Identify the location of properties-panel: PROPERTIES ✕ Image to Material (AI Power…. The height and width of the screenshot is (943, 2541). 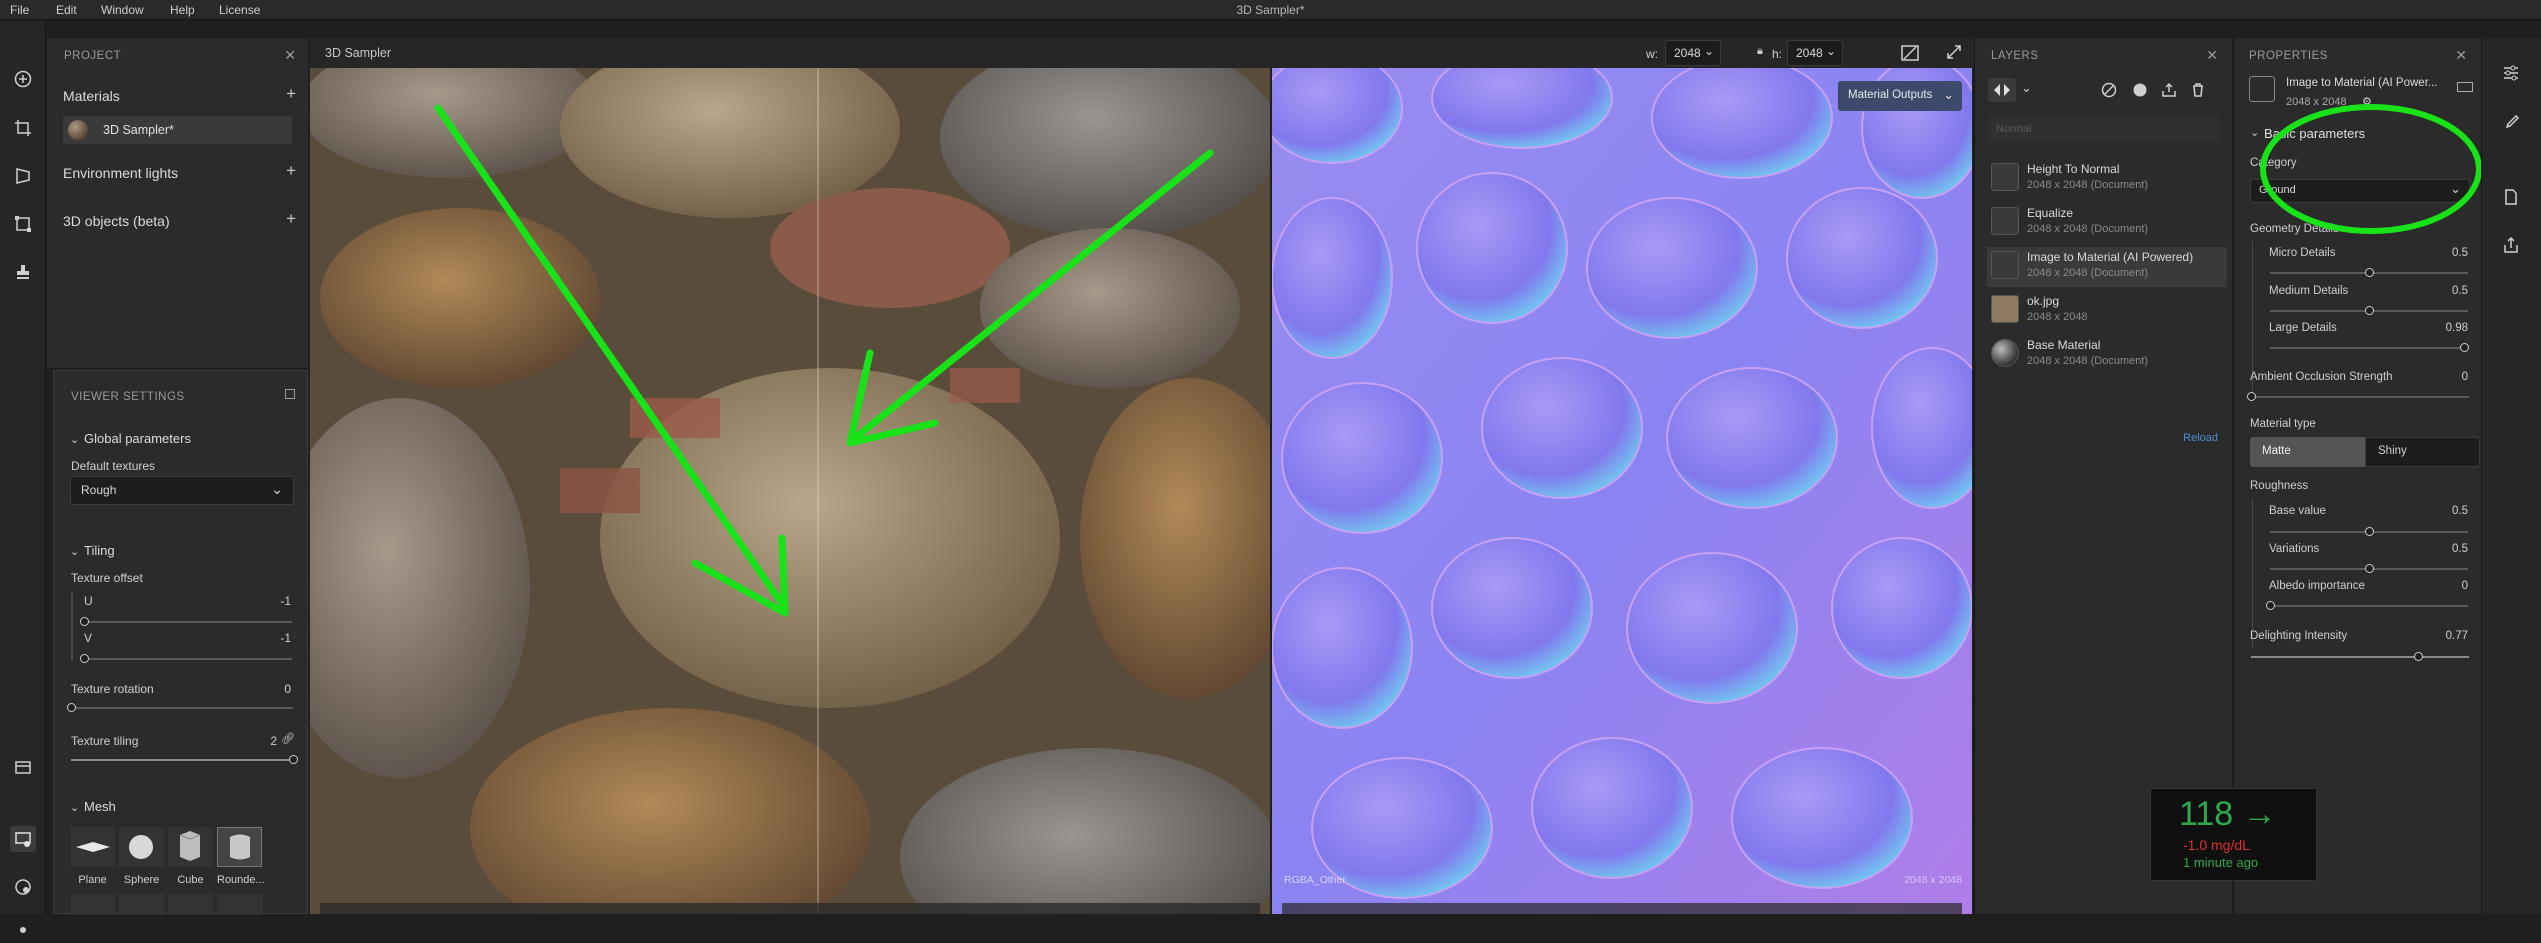
(2357, 476).